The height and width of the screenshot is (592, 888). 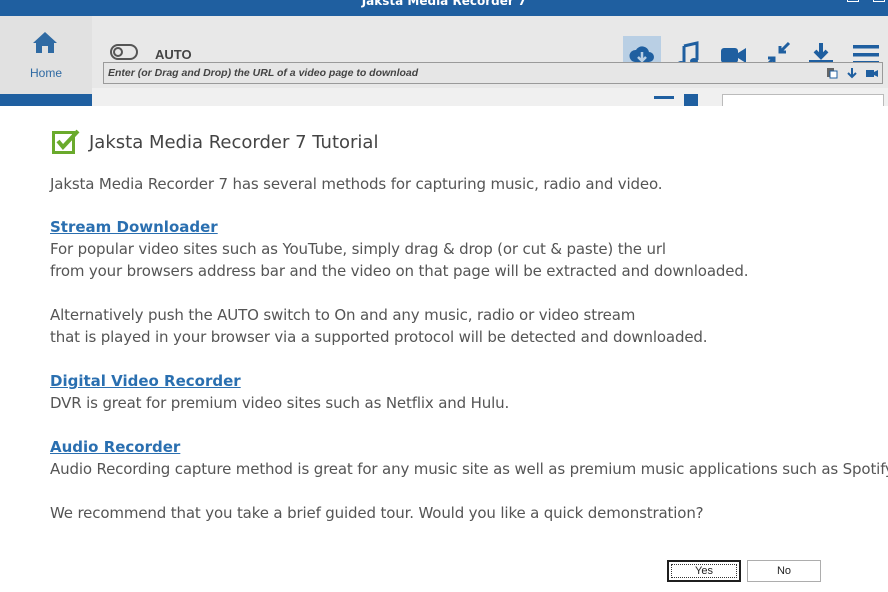 I want to click on audio-recorder-link: Audio Recorder, so click(x=115, y=447).